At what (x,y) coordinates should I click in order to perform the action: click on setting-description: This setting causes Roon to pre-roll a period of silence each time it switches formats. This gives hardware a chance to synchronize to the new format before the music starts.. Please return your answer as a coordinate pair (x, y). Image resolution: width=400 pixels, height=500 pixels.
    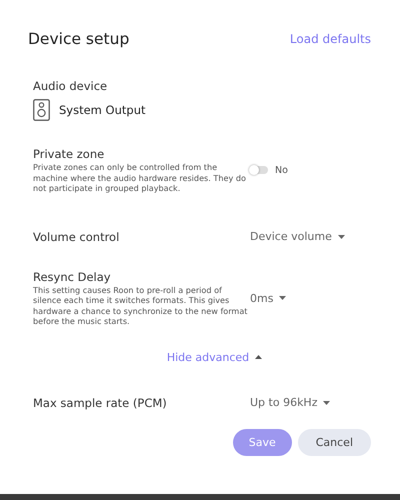
    Looking at the image, I should click on (140, 305).